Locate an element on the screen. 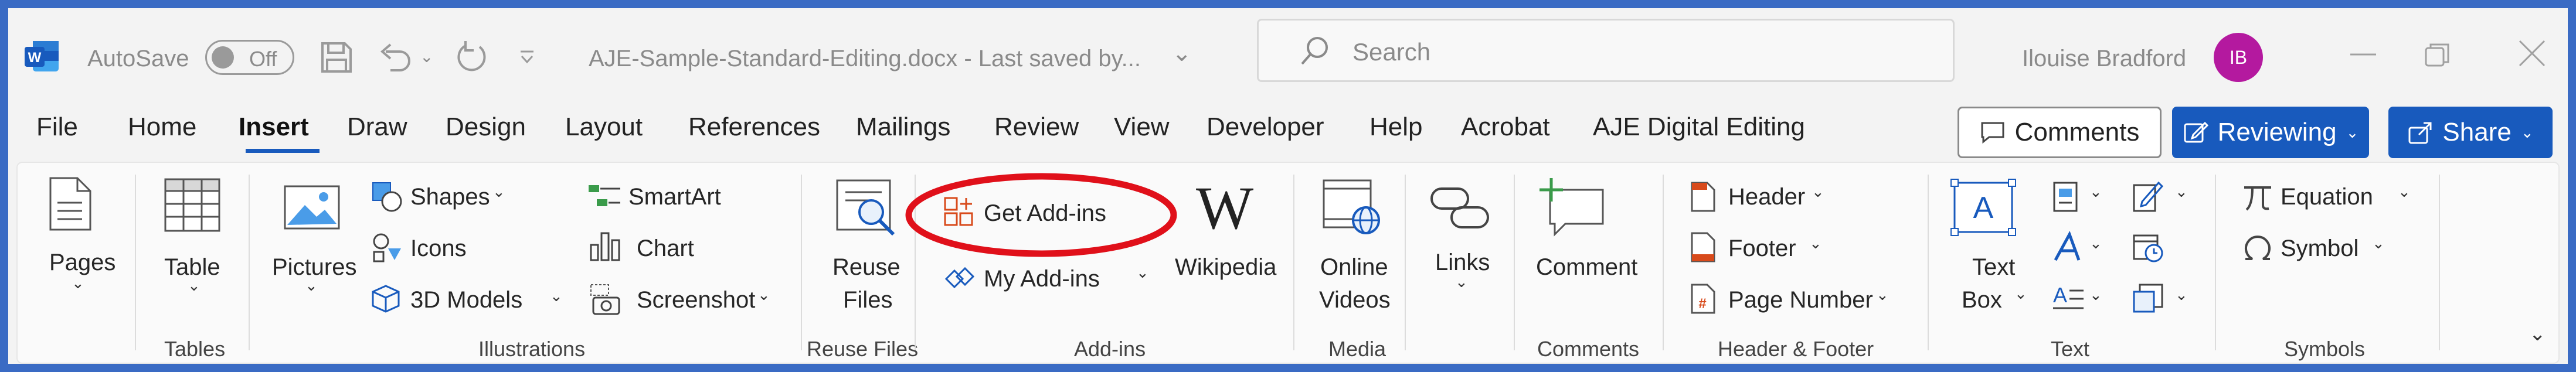 The image size is (2576, 372). text-box-label-line1: Text is located at coordinates (1994, 267).